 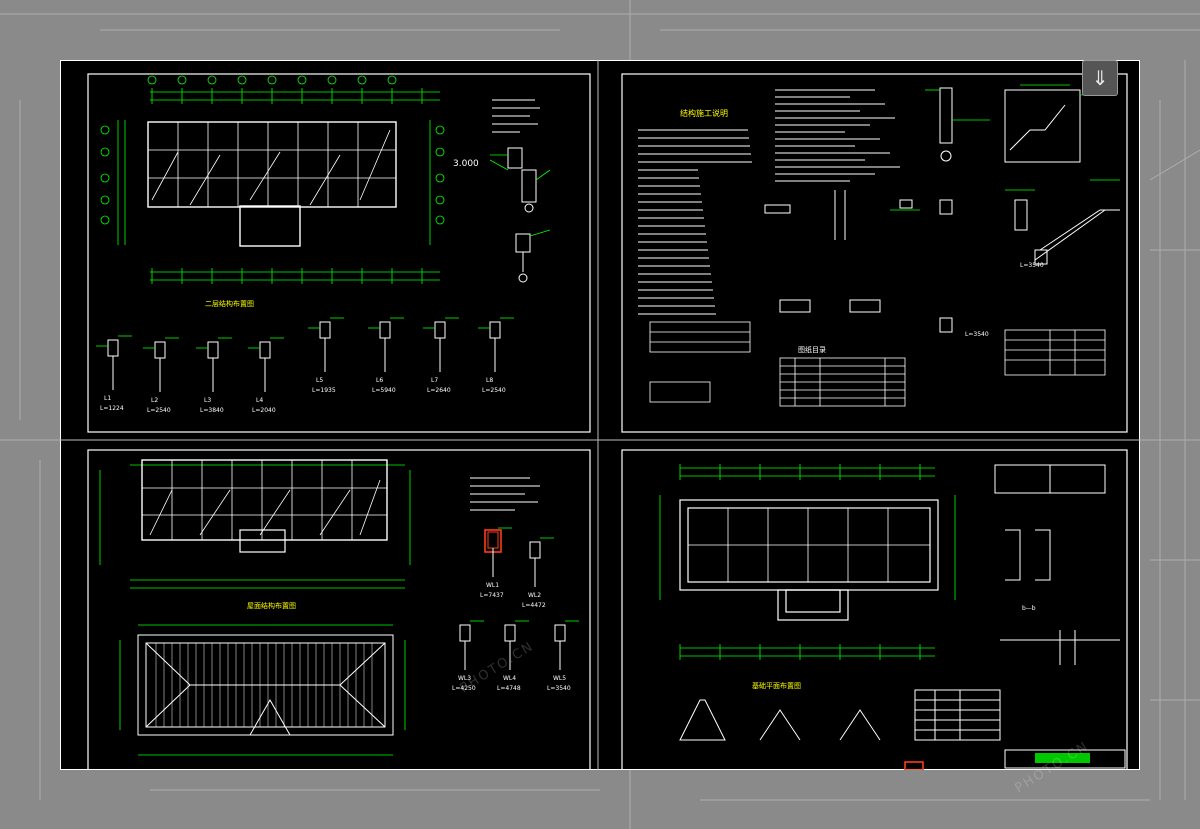 What do you see at coordinates (212, 410) in the screenshot?
I see `beam-length-label: L=3840` at bounding box center [212, 410].